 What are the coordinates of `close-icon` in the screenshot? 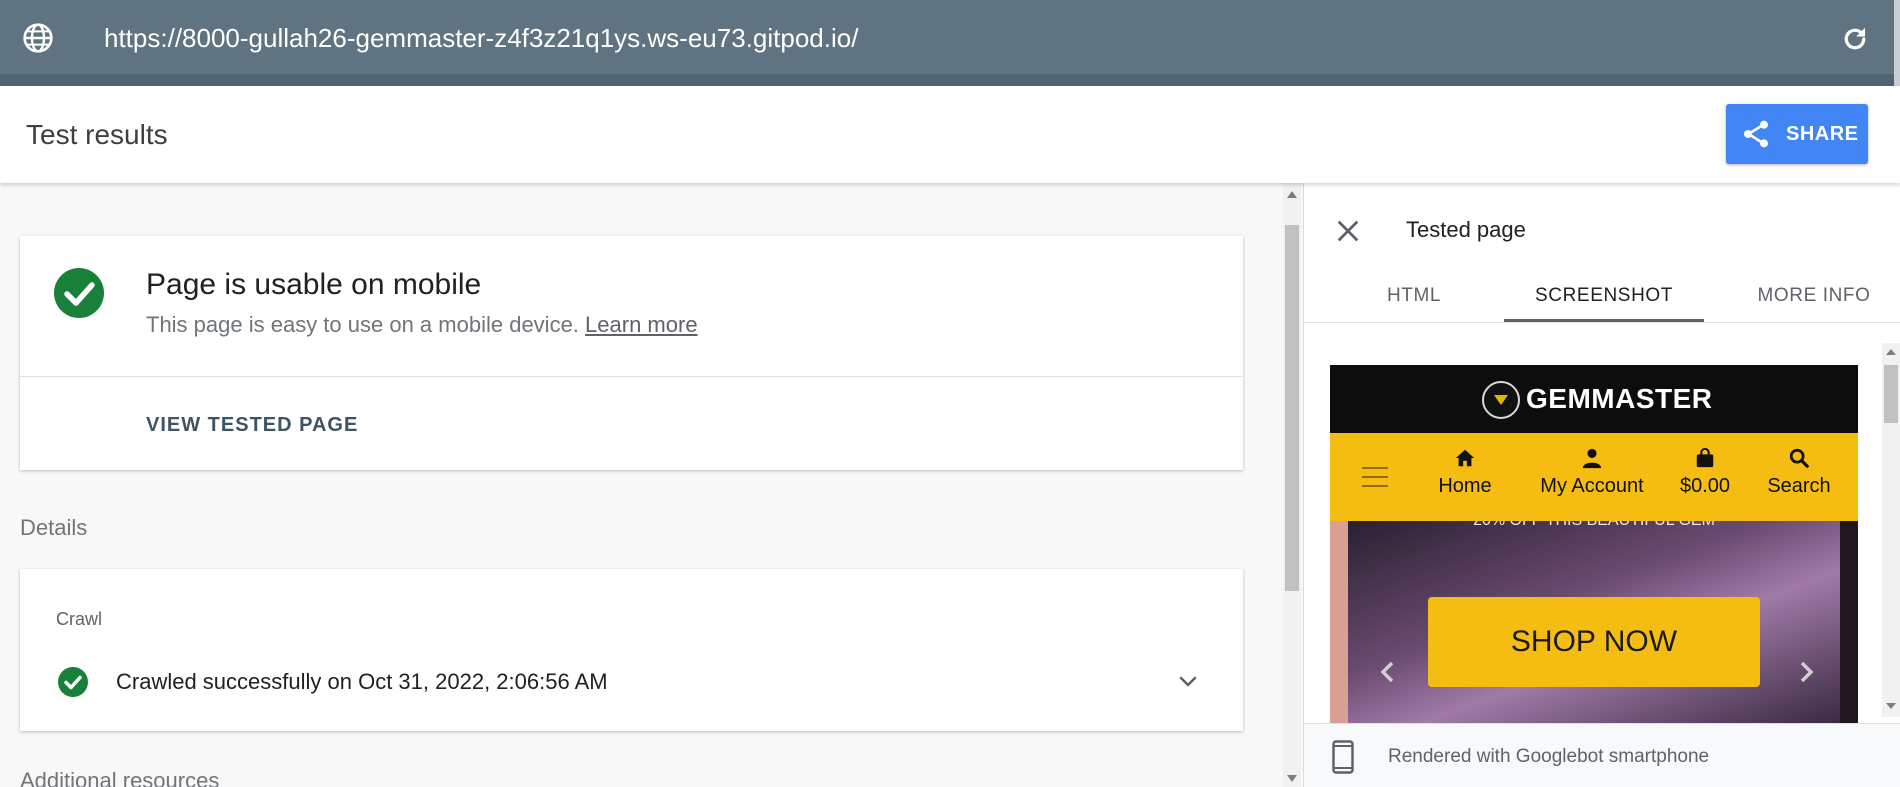 It's located at (1348, 231).